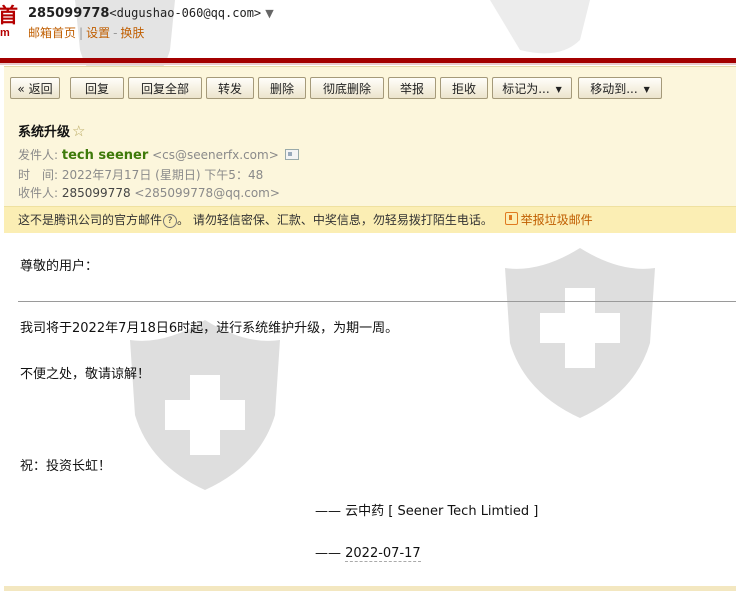 This screenshot has height=591, width=736. I want to click on warning-text: 这不是腾讯公司的官方邮件, so click(90, 220).